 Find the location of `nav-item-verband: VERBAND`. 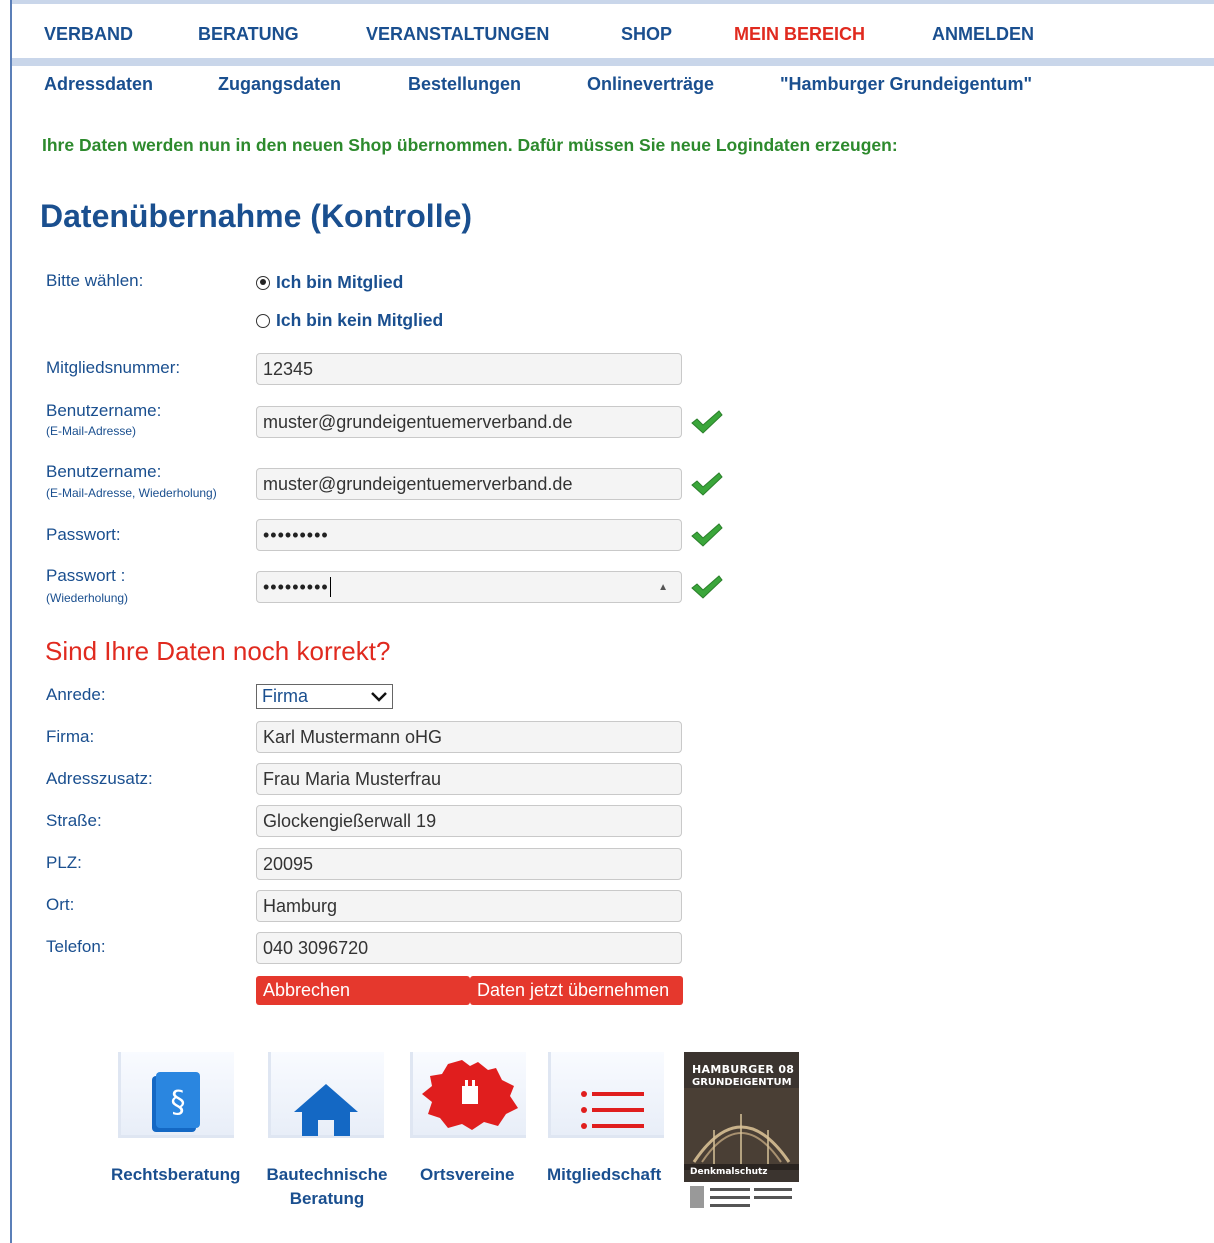

nav-item-verband: VERBAND is located at coordinates (88, 34).